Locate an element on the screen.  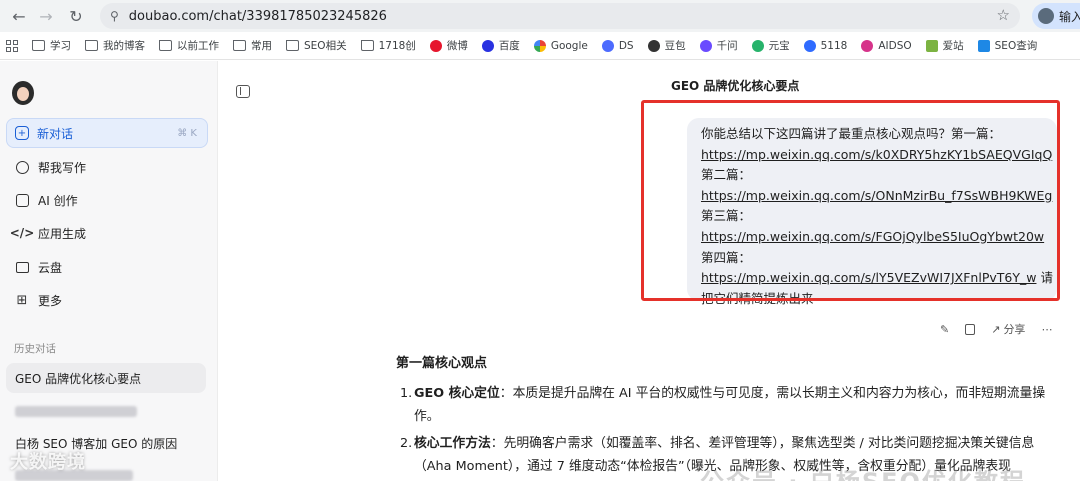
bookmark-label: 以前工作 is located at coordinates (198, 46).